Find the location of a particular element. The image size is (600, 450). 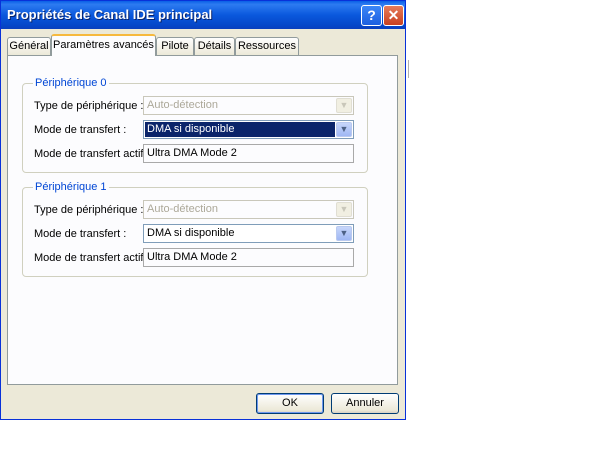

tab-resources: Ressources is located at coordinates (267, 46).